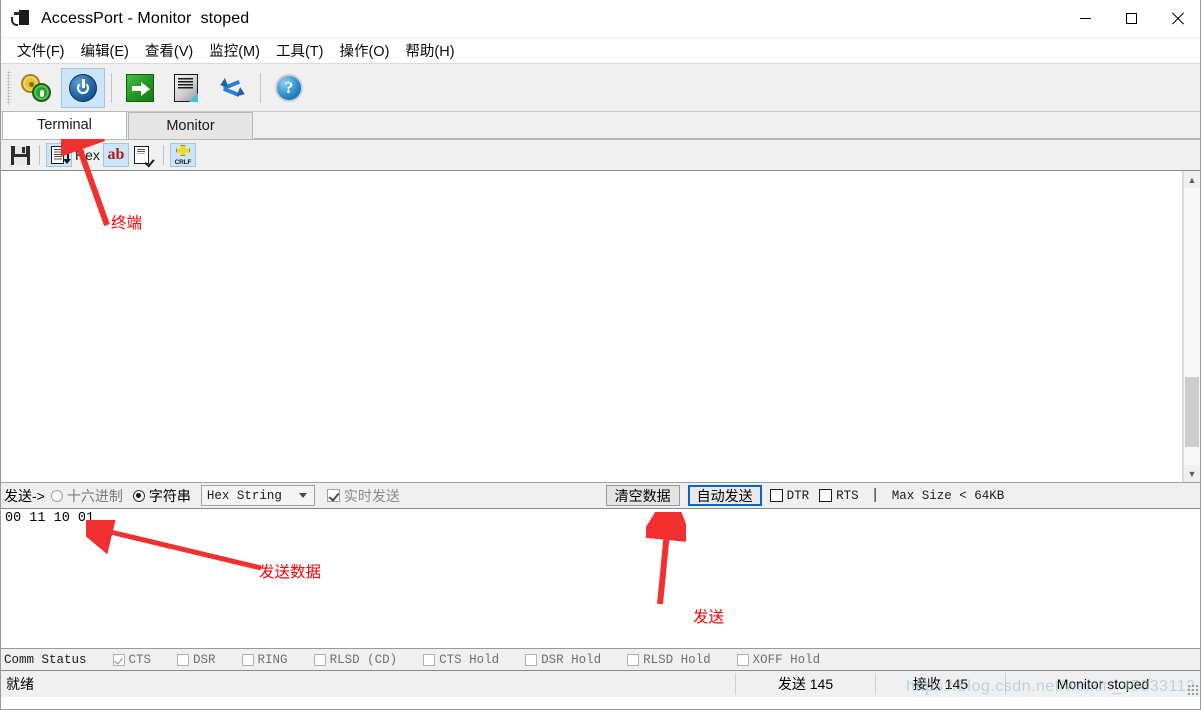 This screenshot has width=1201, height=710. What do you see at coordinates (826, 495) in the screenshot?
I see `rts-indicator` at bounding box center [826, 495].